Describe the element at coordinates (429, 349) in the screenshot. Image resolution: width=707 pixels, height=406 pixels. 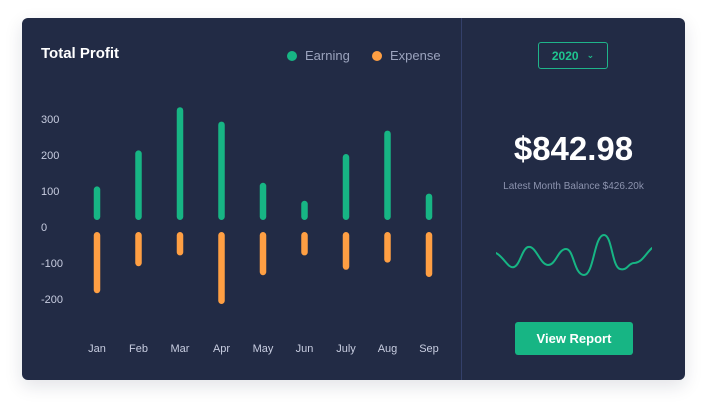
I see `x-tick-label: Sep` at that location.